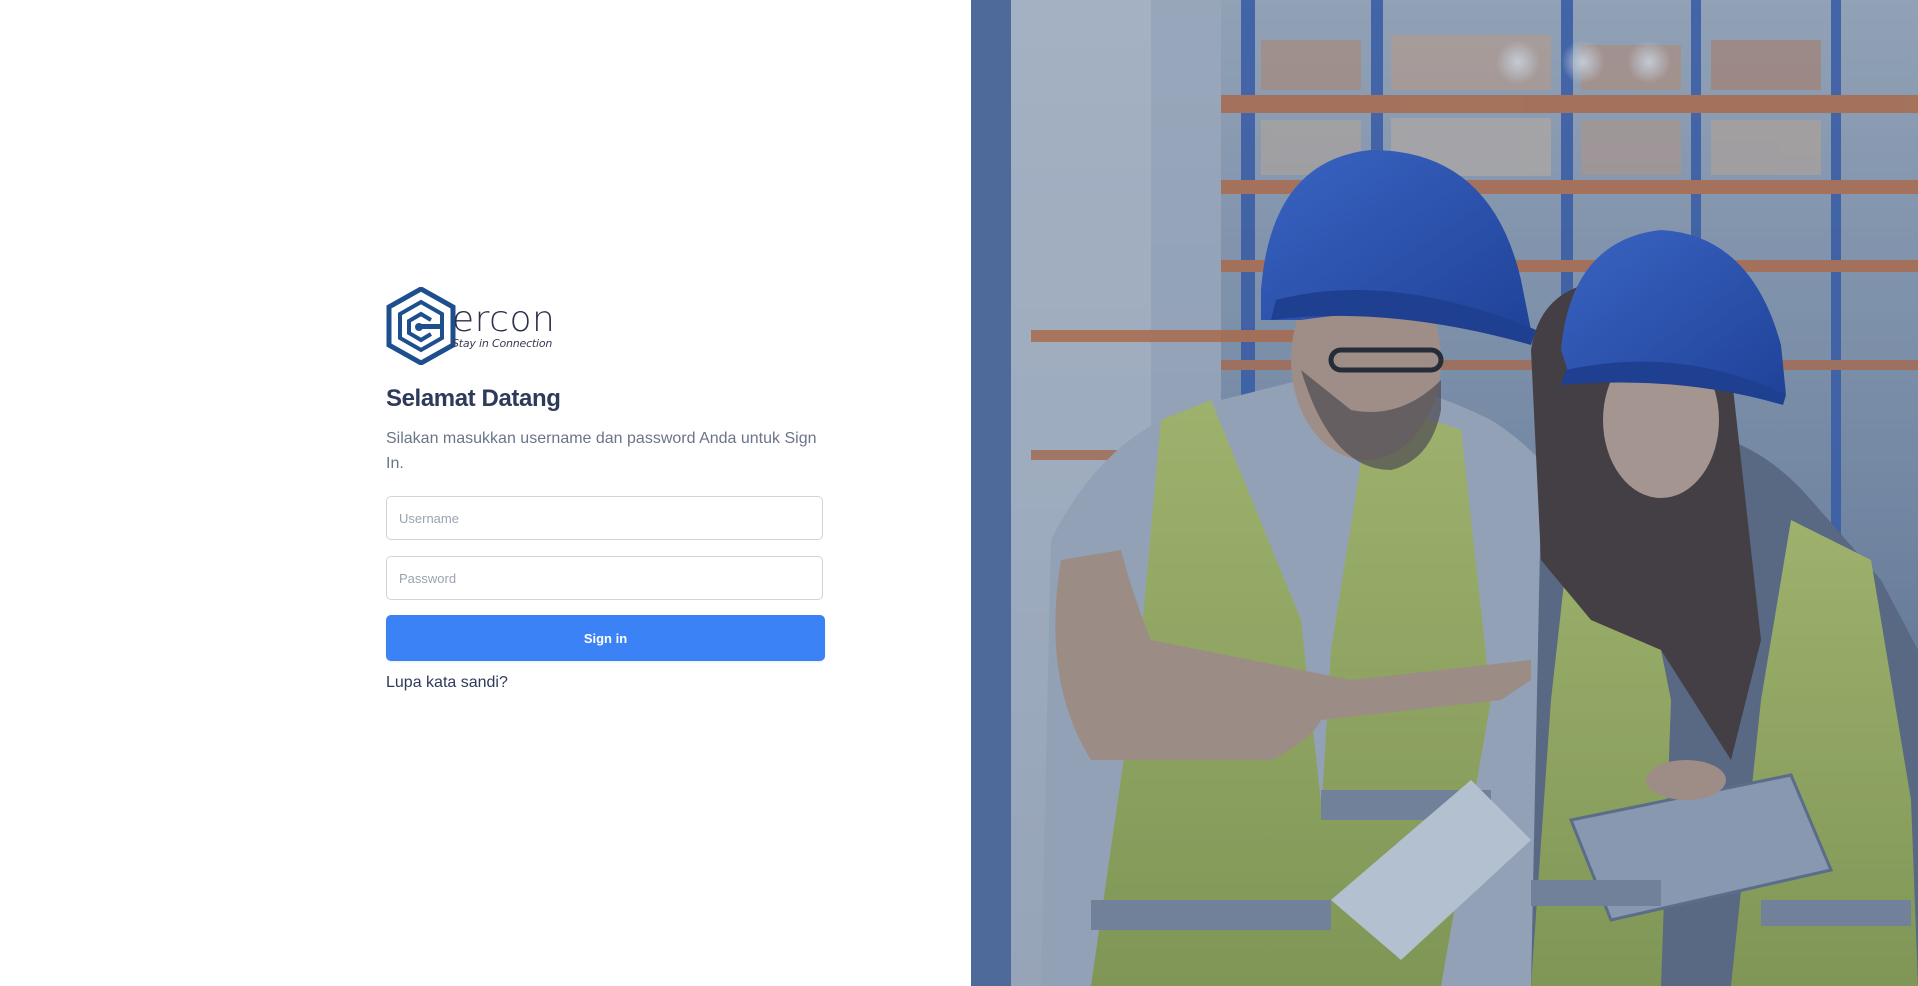 Image resolution: width=1918 pixels, height=986 pixels. Describe the element at coordinates (605, 326) in the screenshot. I see `brand-logo: ercon Stay in Connection` at that location.